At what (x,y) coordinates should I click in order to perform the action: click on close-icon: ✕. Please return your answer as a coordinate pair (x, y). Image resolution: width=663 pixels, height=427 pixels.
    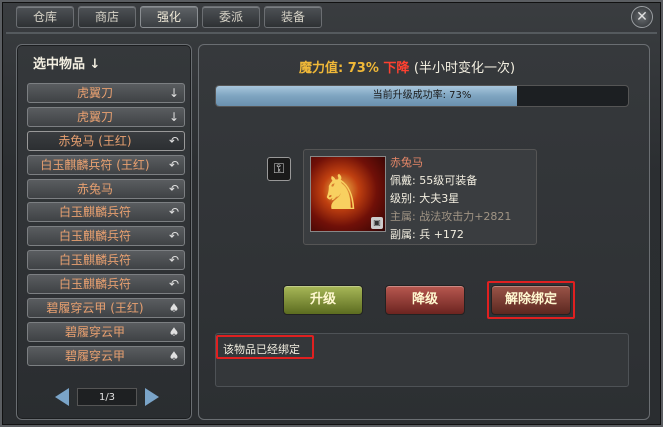
    Looking at the image, I should click on (642, 17).